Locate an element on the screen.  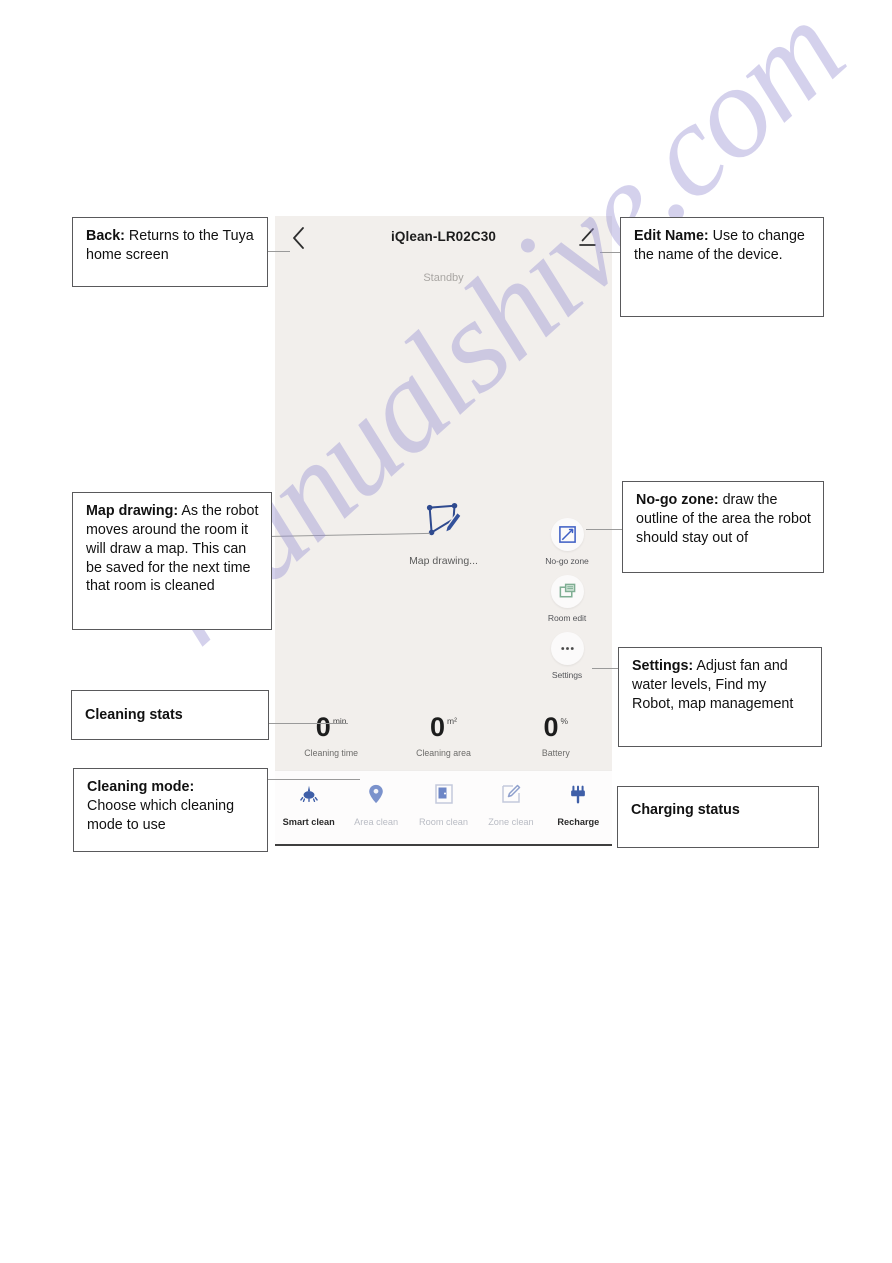
tab-zone-clean: Zone clean is located at coordinates (510, 804).